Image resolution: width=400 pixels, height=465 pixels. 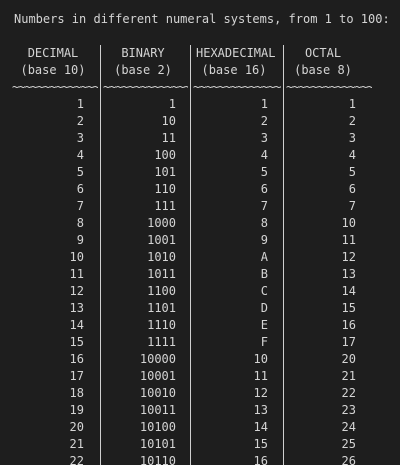 What do you see at coordinates (200, 172) in the screenshot?
I see `table-row: 5 101 5 5` at bounding box center [200, 172].